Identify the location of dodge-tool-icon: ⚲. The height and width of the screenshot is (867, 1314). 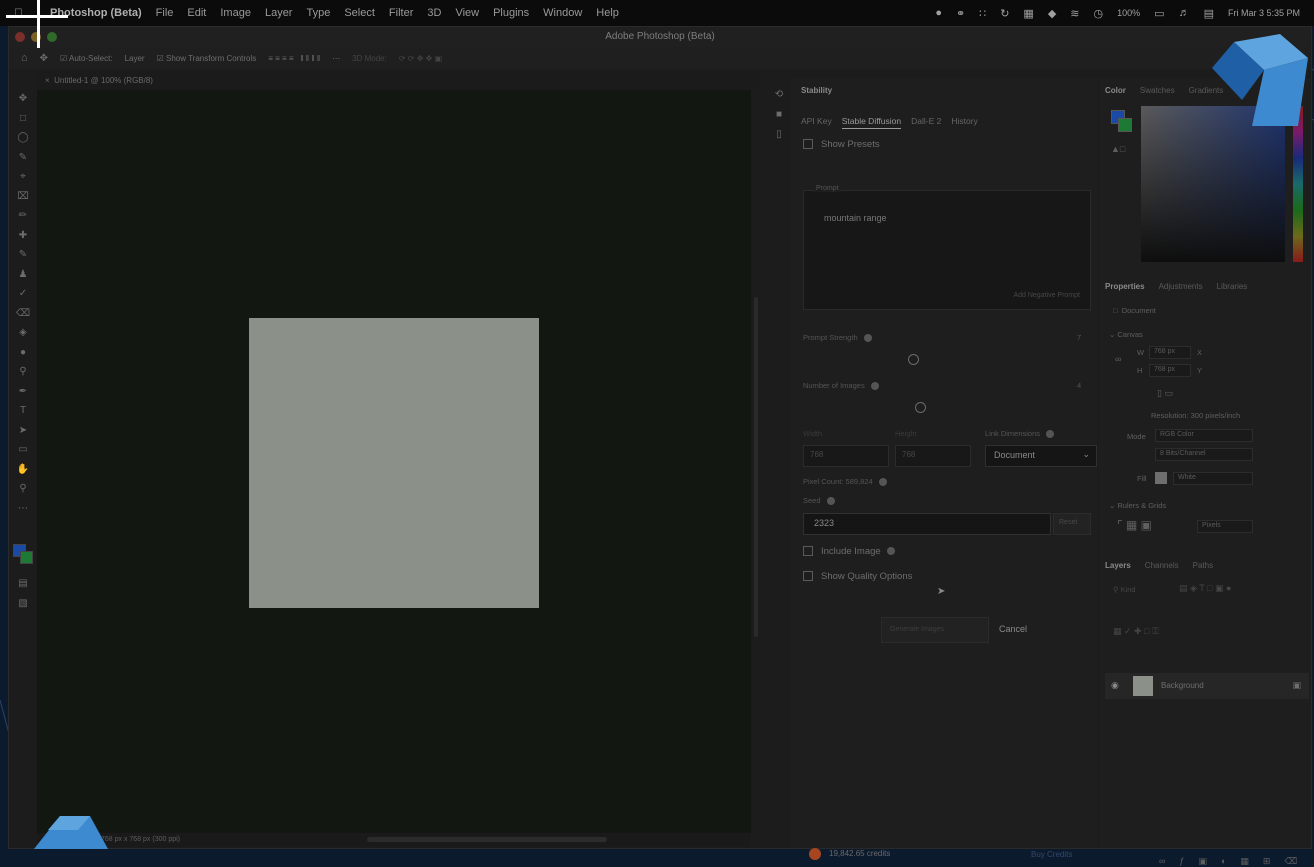
(23, 372).